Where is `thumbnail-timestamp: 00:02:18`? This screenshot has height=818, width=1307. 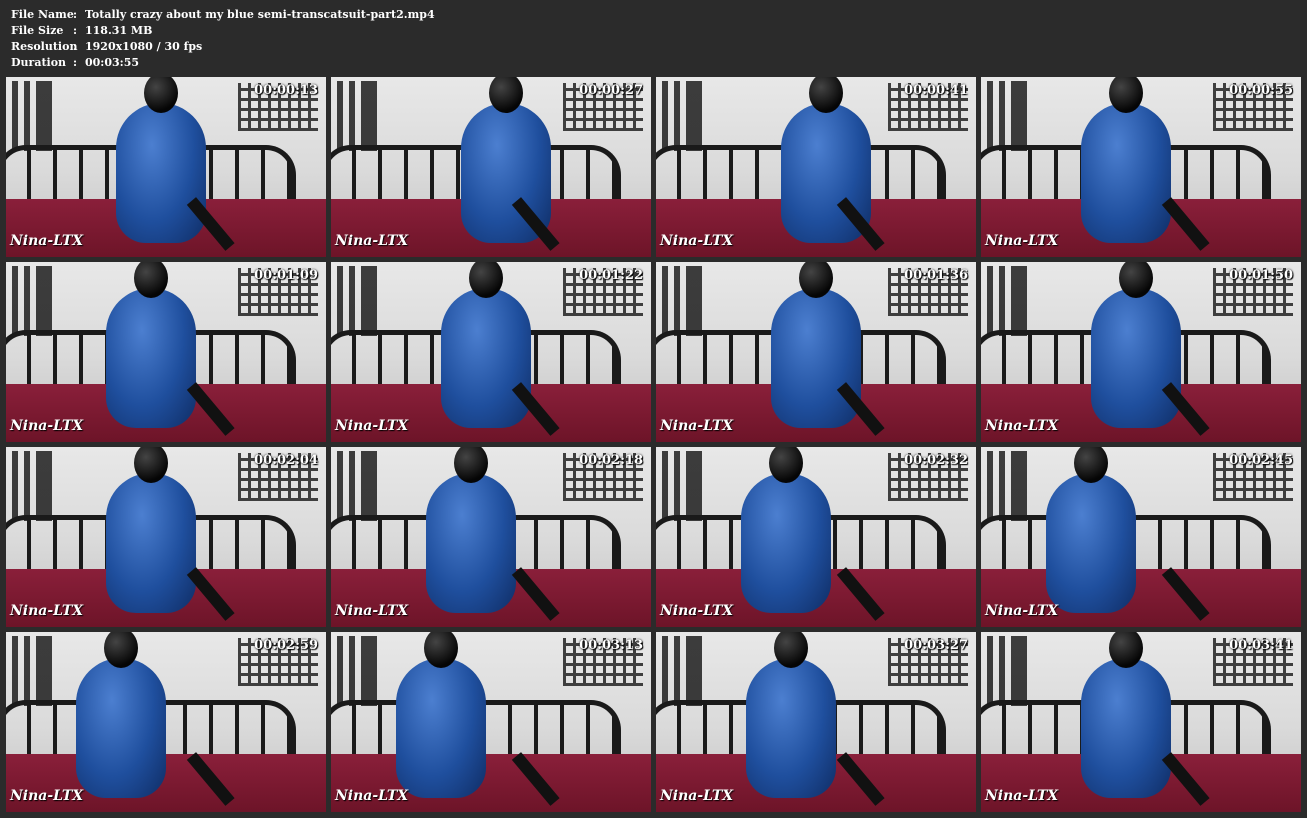
thumbnail-timestamp: 00:02:18 is located at coordinates (611, 460).